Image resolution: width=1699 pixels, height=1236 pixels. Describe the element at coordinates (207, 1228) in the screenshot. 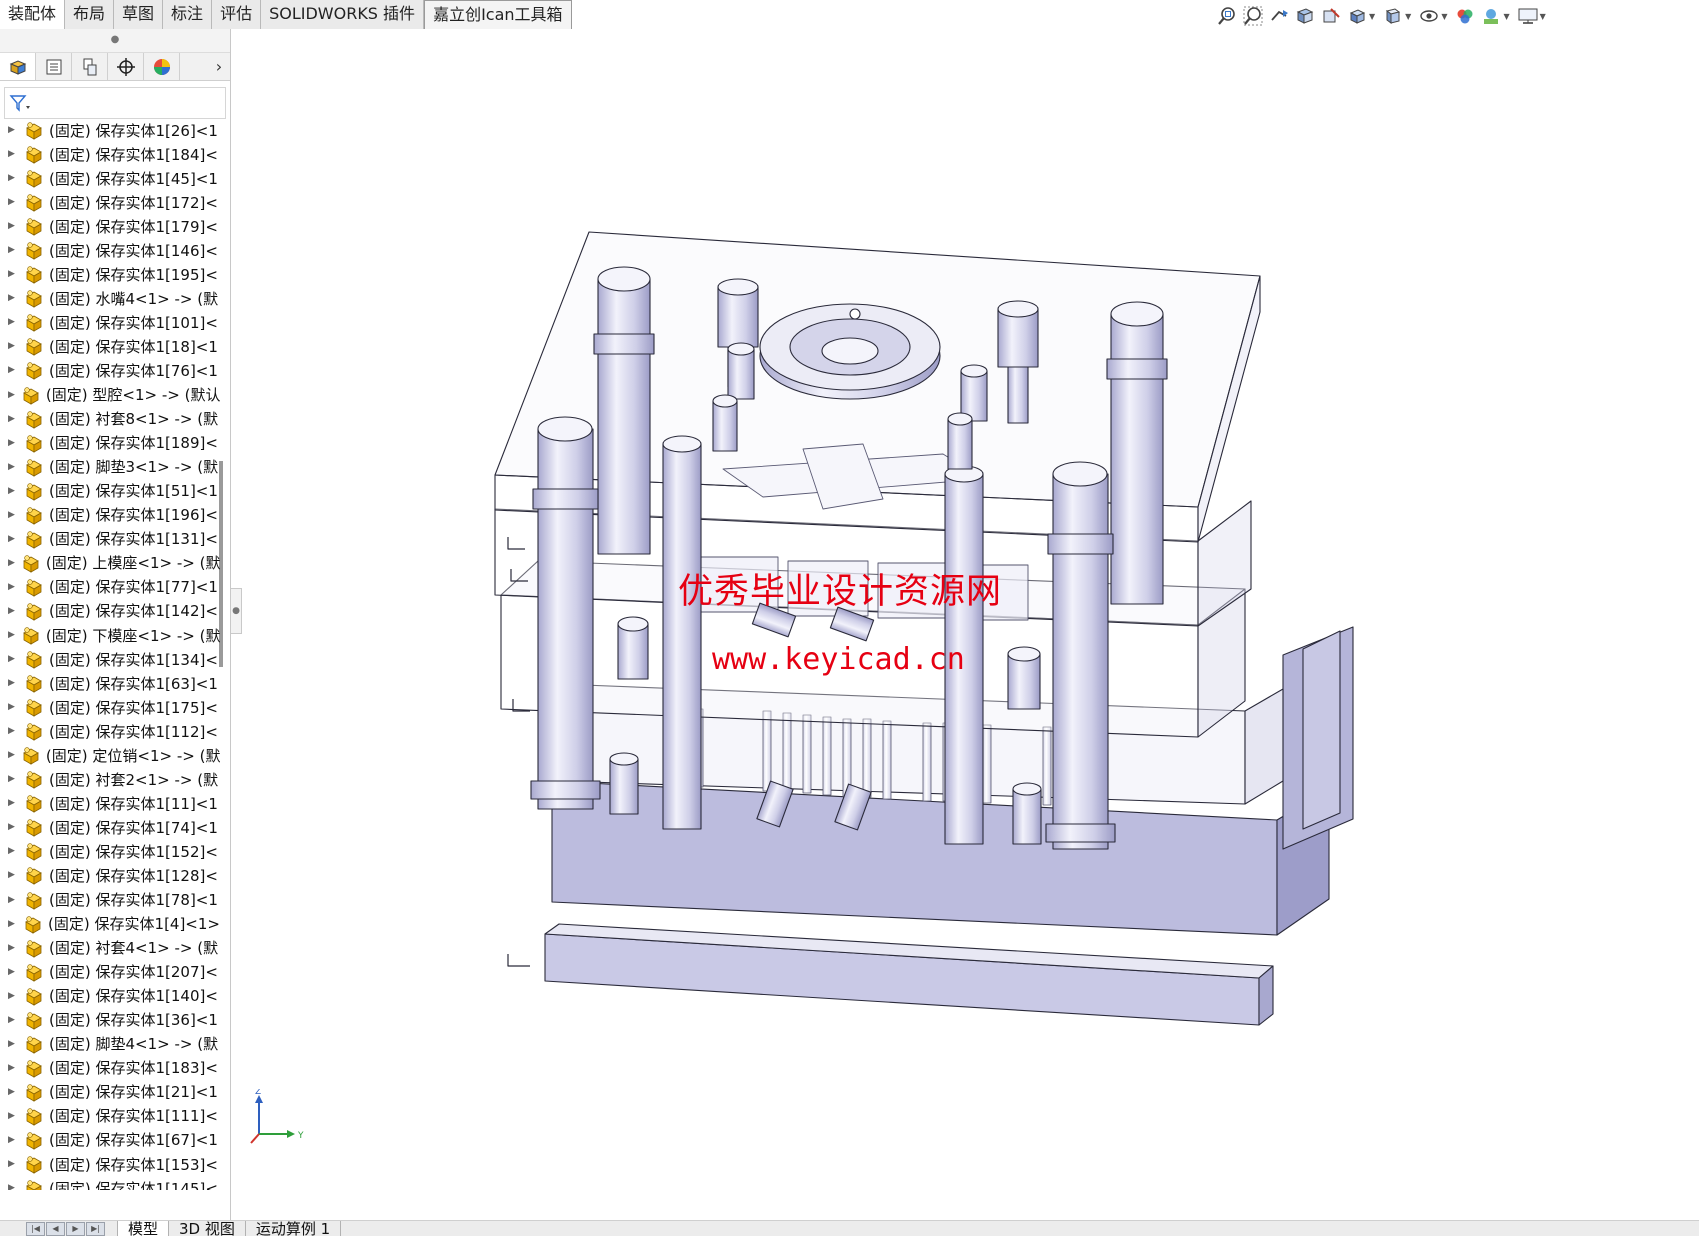

I see `tab-3d-view: 3D 视图` at that location.